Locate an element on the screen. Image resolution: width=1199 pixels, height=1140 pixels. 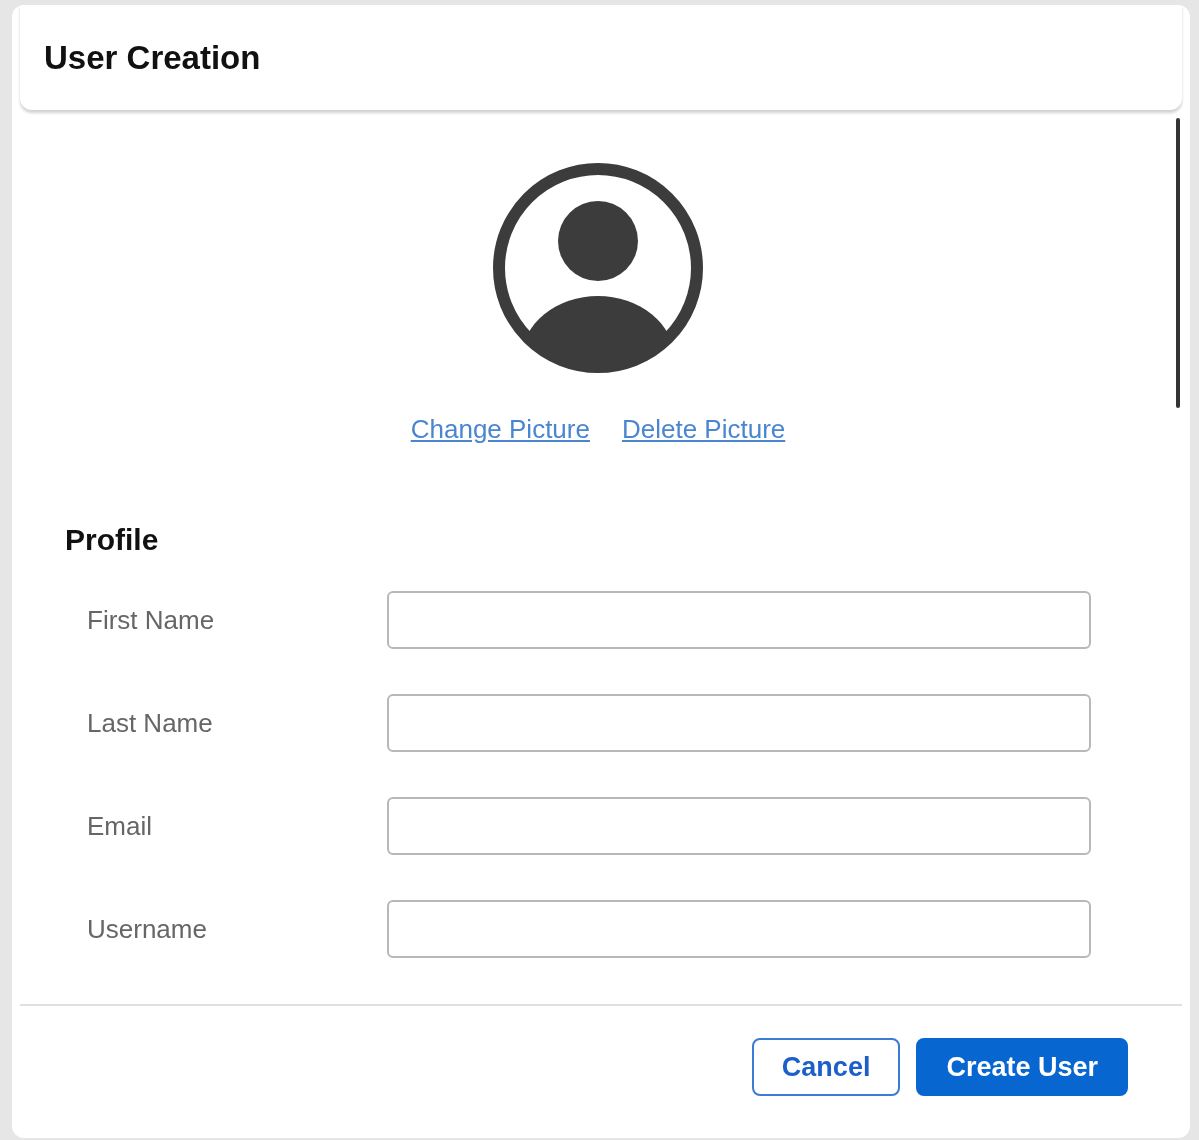
cancel-button: Cancel is located at coordinates (826, 1067).